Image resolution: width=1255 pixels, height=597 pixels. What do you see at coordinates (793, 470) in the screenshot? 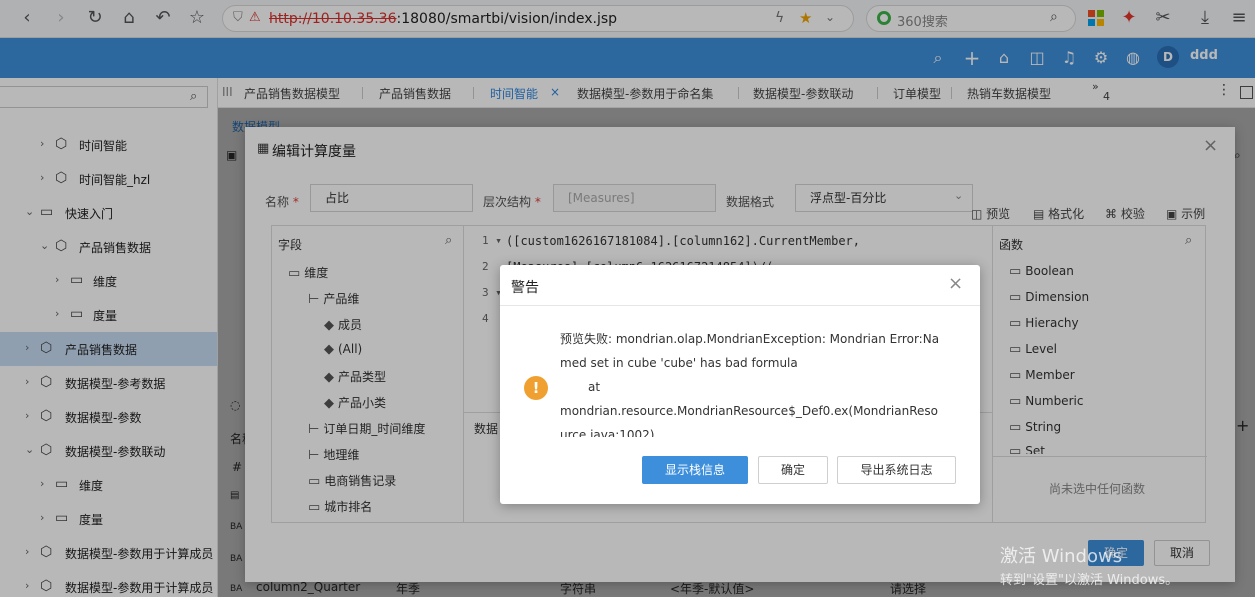
I see `ok-button: 确定` at bounding box center [793, 470].